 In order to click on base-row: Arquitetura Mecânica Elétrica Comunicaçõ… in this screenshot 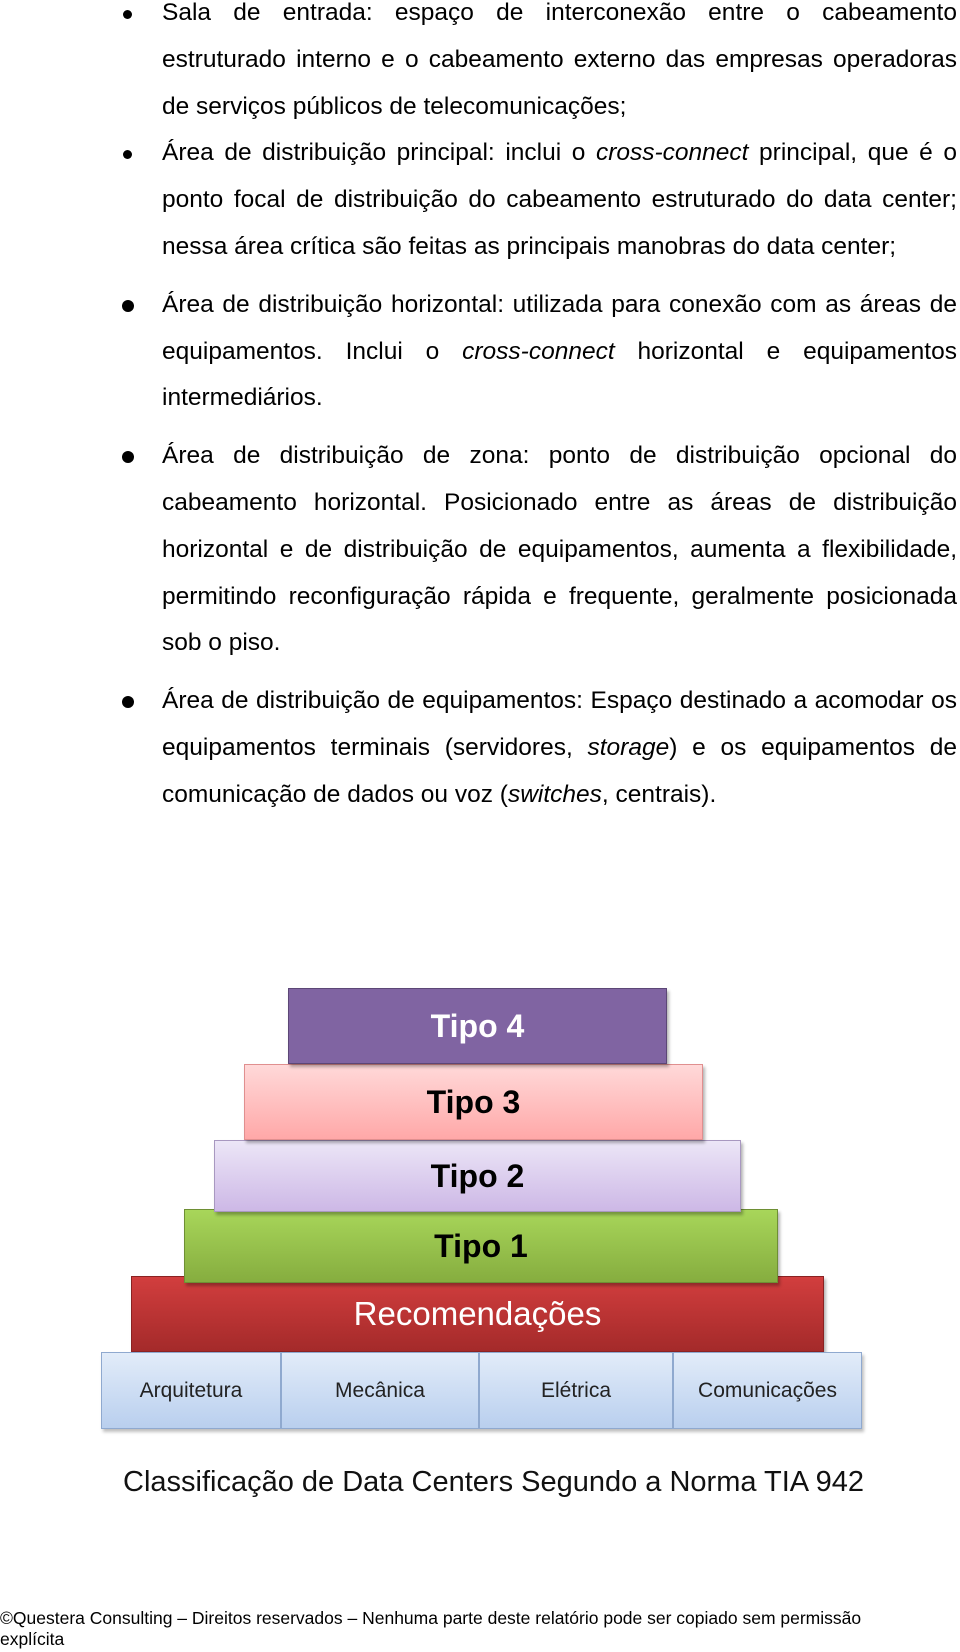, I will do `click(481, 1390)`.